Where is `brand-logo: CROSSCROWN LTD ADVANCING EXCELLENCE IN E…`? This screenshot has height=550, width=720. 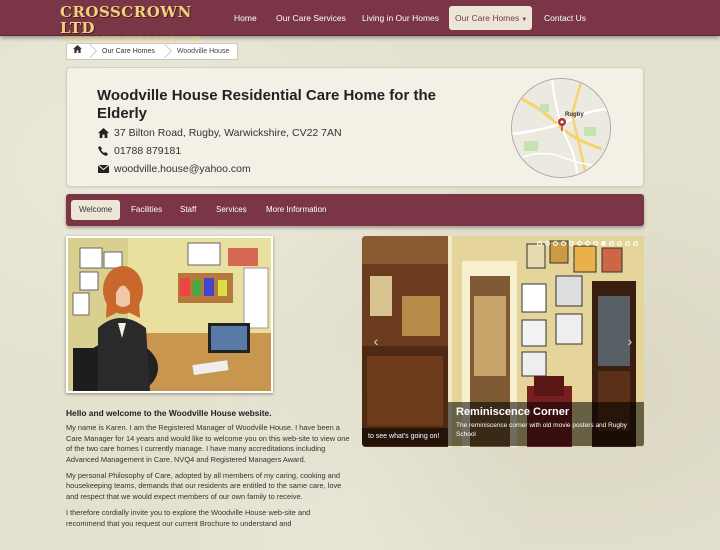
brand-logo: CROSSCROWN LTD ADVANCING EXCELLENCE IN E… is located at coordinates (135, 23).